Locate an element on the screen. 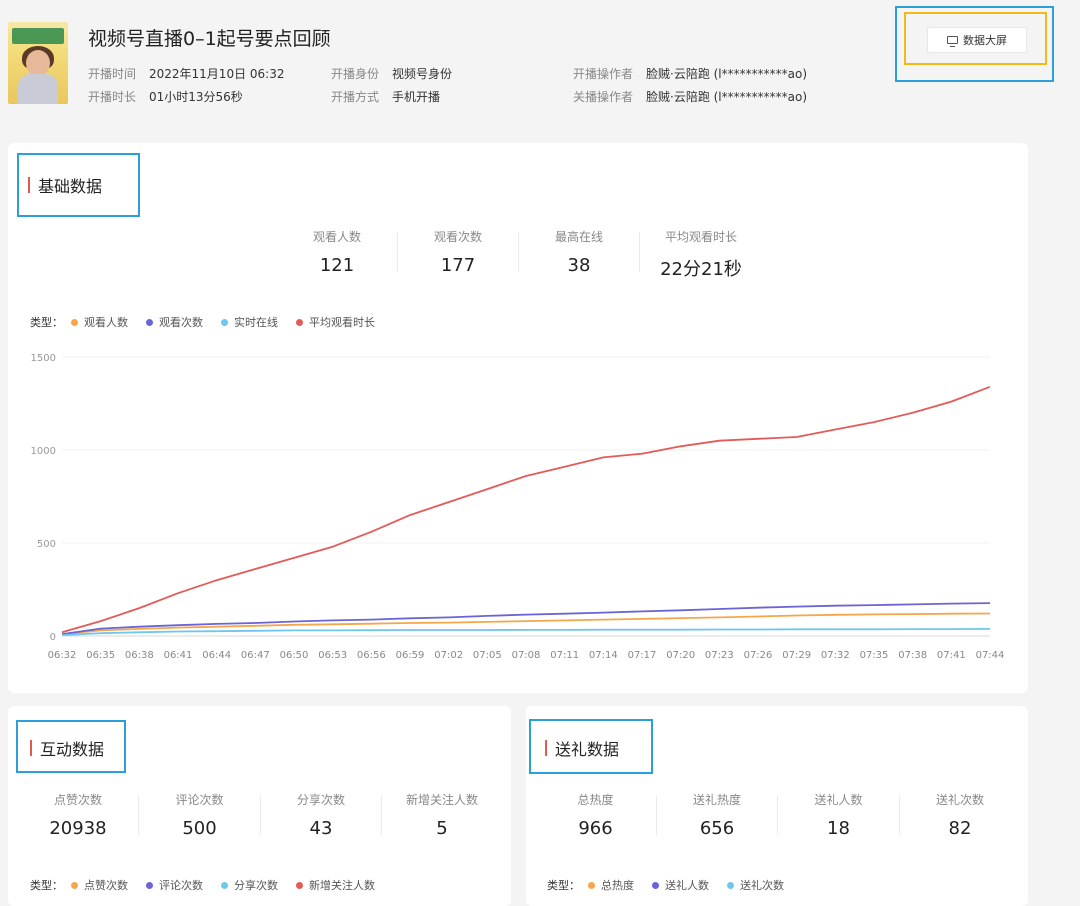 The height and width of the screenshot is (906, 1080). meta-value-start-operator: 脸贼·云陪跑 (l***********ao) is located at coordinates (727, 74).